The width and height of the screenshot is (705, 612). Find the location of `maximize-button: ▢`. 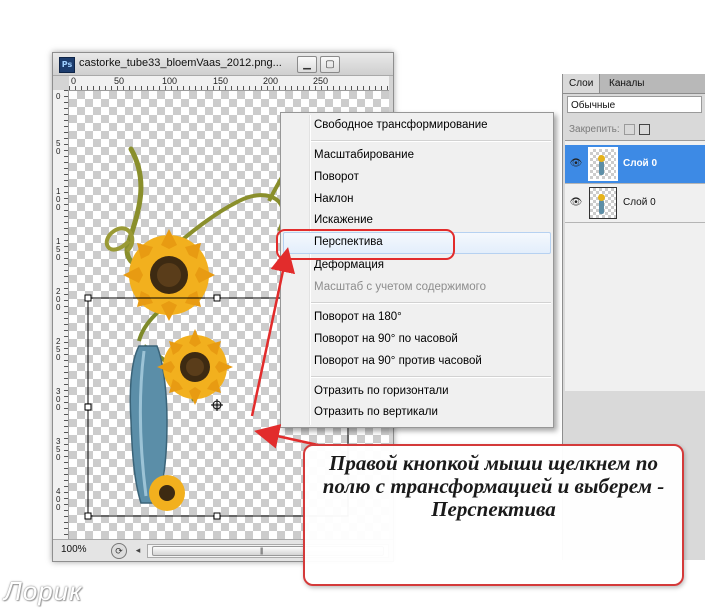

maximize-button: ▢ is located at coordinates (330, 64).